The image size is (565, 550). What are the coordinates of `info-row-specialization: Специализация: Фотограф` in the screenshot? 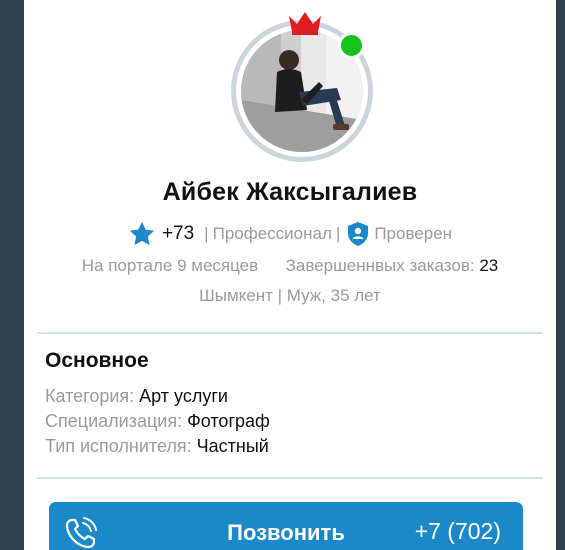 It's located at (157, 421).